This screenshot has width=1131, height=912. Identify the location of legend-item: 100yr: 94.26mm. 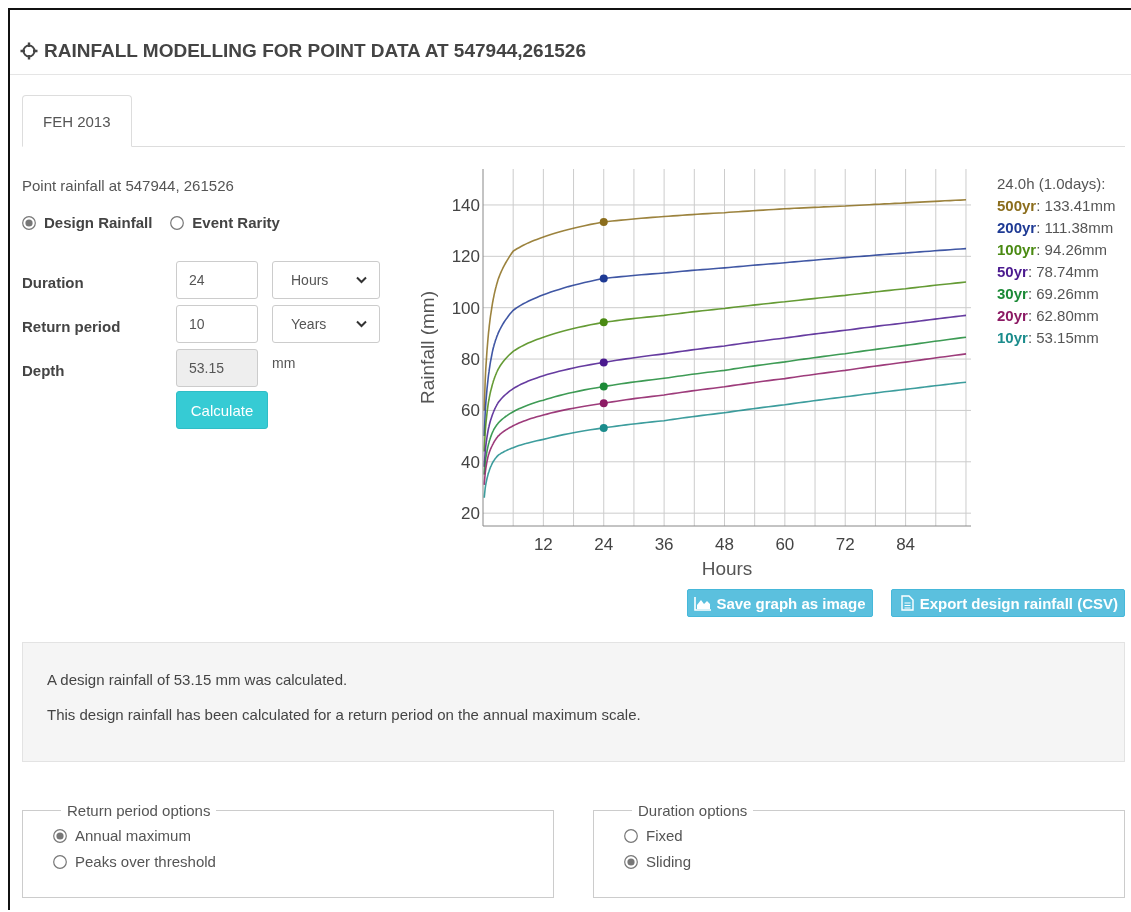
(1053, 250).